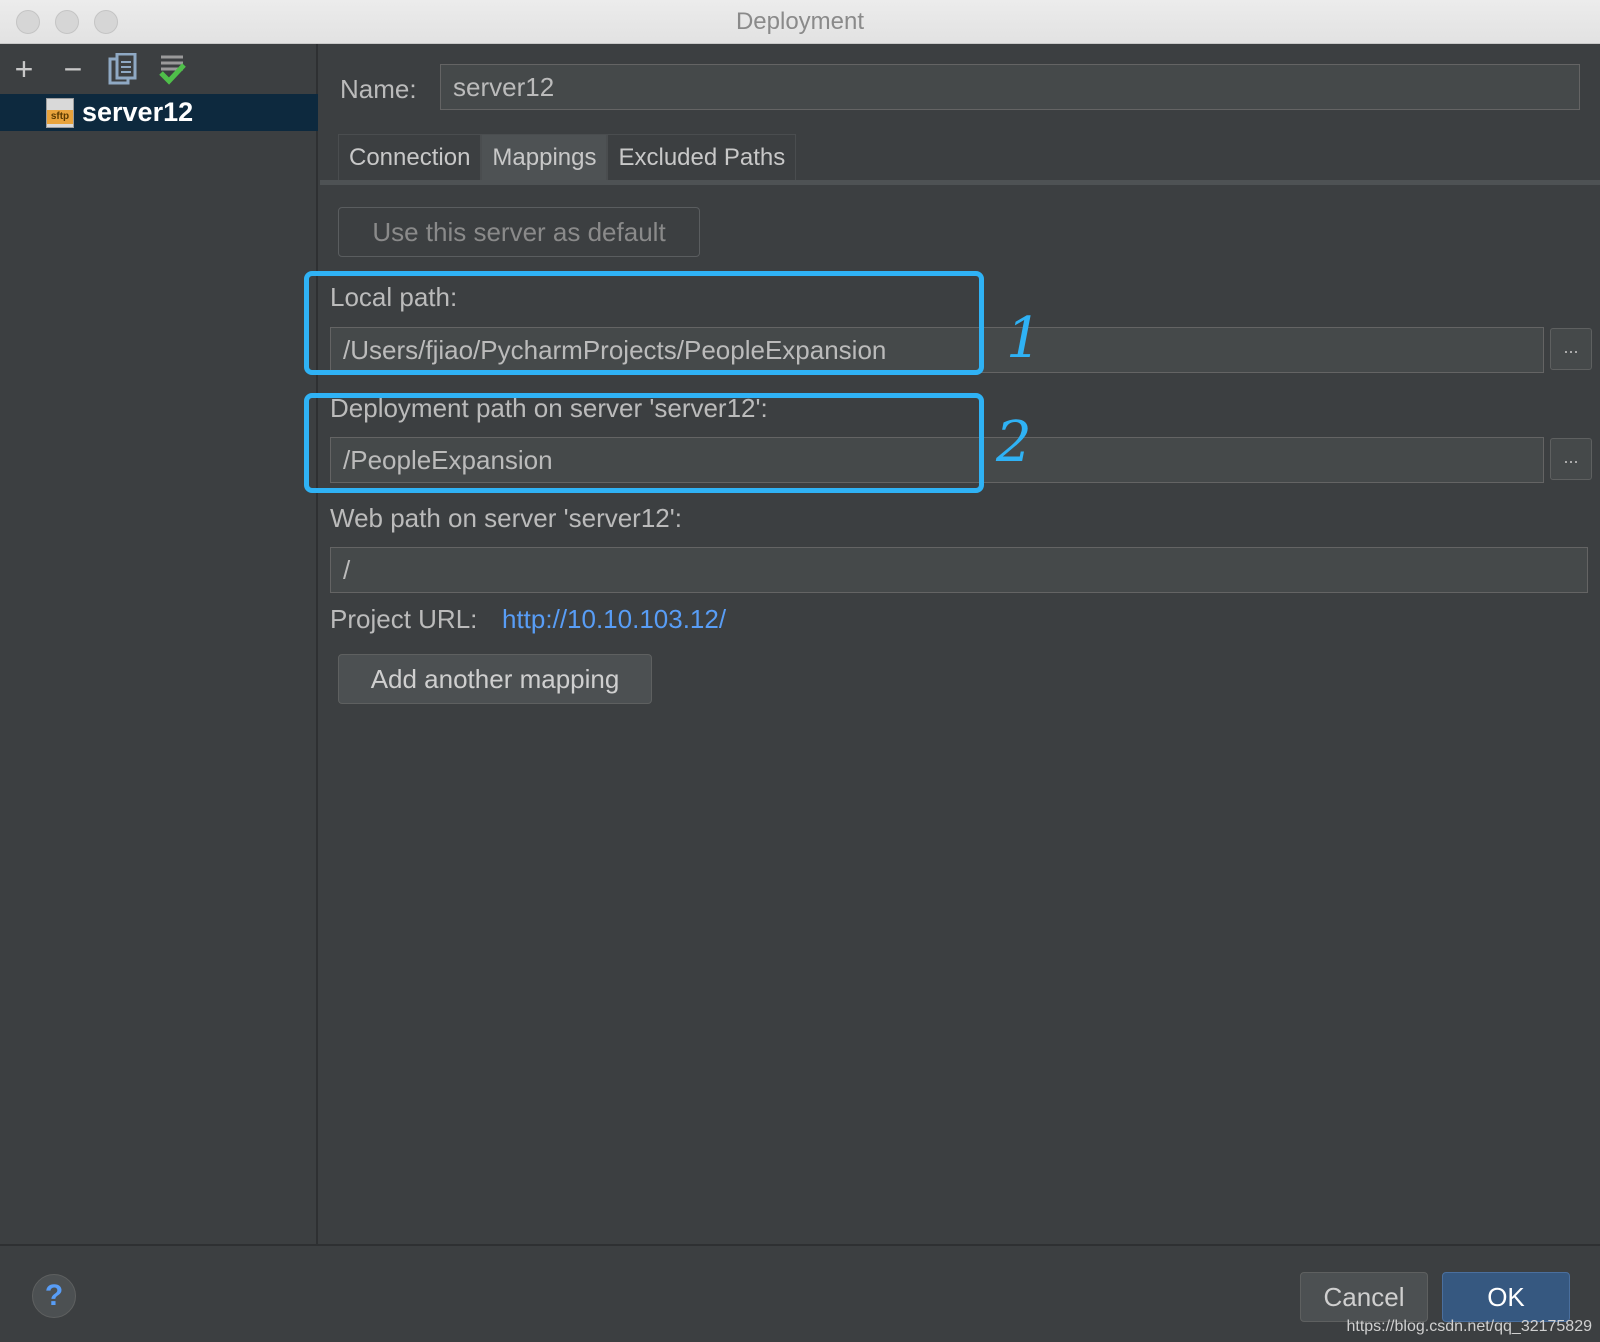 This screenshot has height=1342, width=1600. What do you see at coordinates (138, 112) in the screenshot?
I see `server-list-item-label: server12` at bounding box center [138, 112].